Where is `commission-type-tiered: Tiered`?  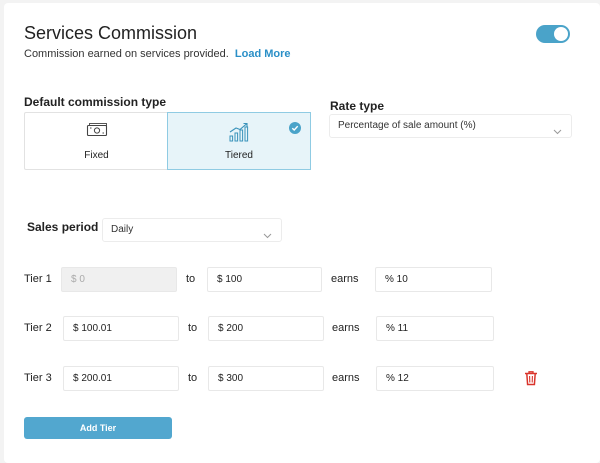
commission-type-tiered: Tiered is located at coordinates (239, 141).